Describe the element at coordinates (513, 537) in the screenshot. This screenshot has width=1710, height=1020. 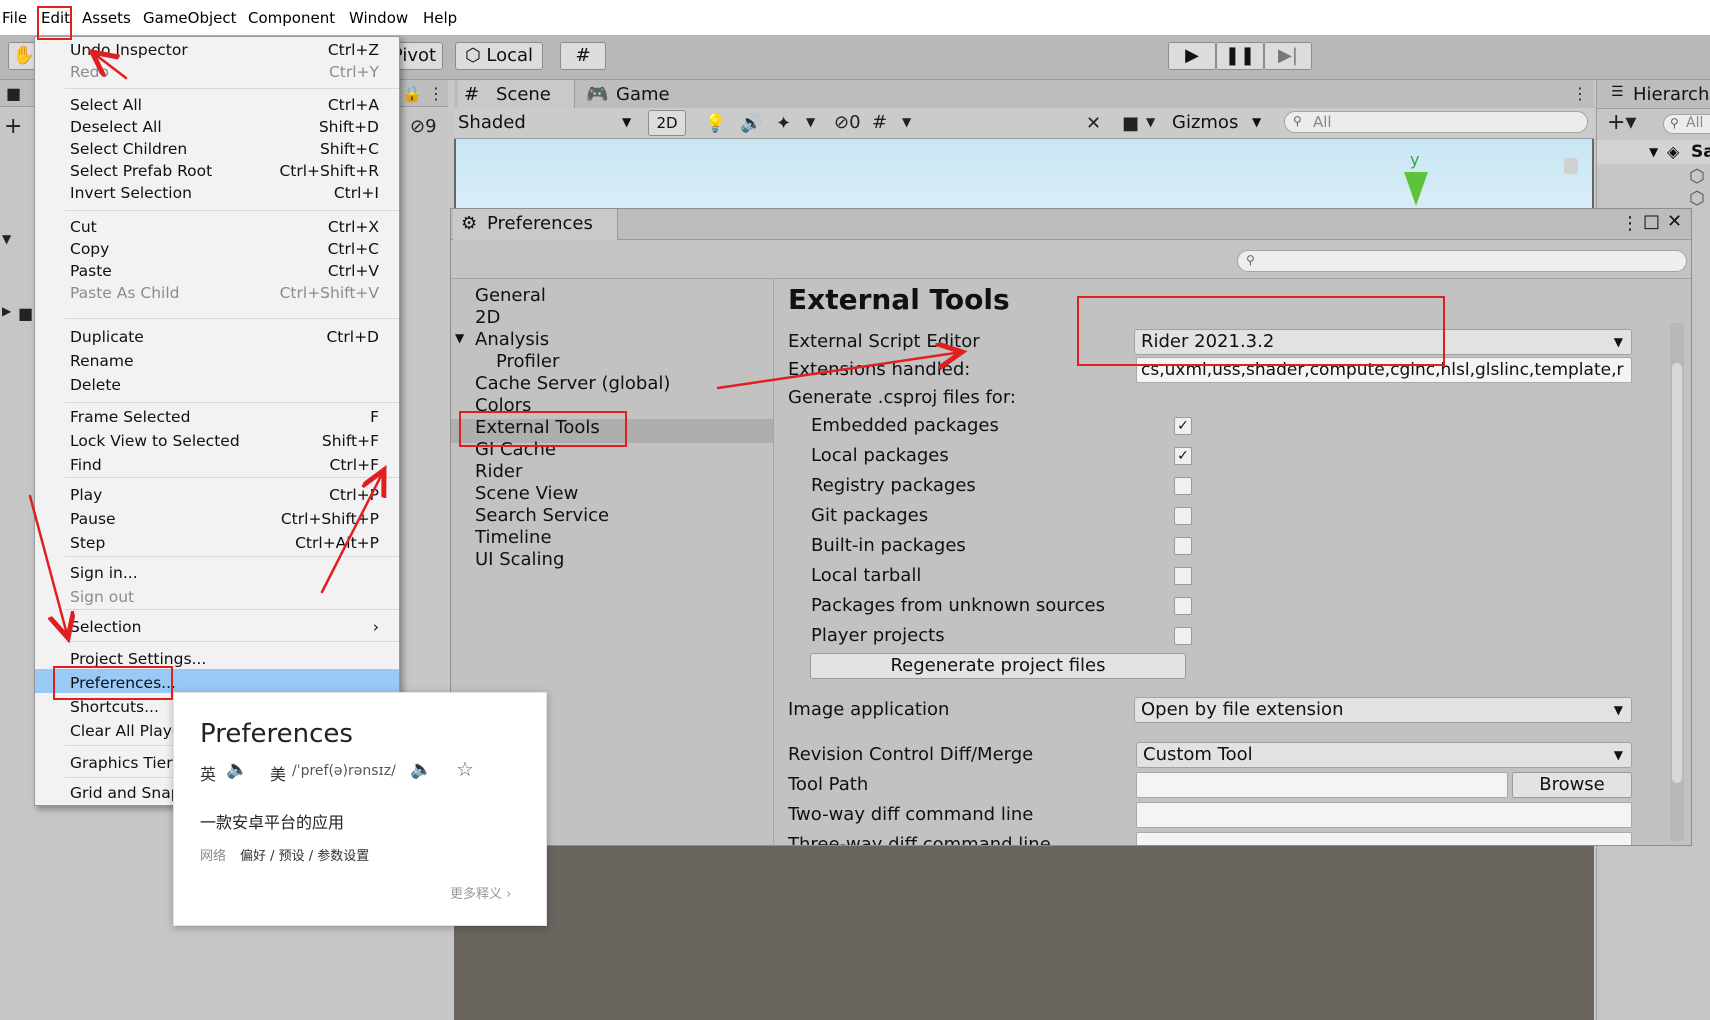
I see `nav-item-timeline: Timeline` at that location.